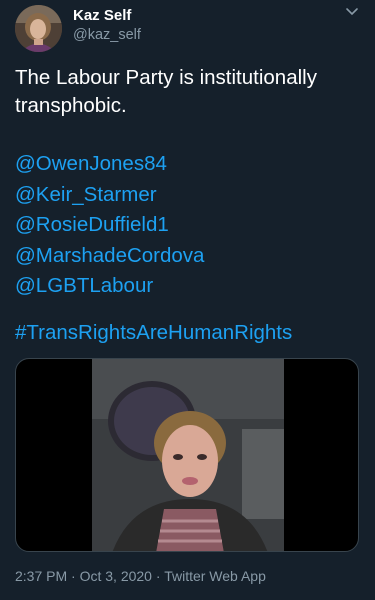  I want to click on author-names: Kaz Self @kaz_self, so click(107, 25).